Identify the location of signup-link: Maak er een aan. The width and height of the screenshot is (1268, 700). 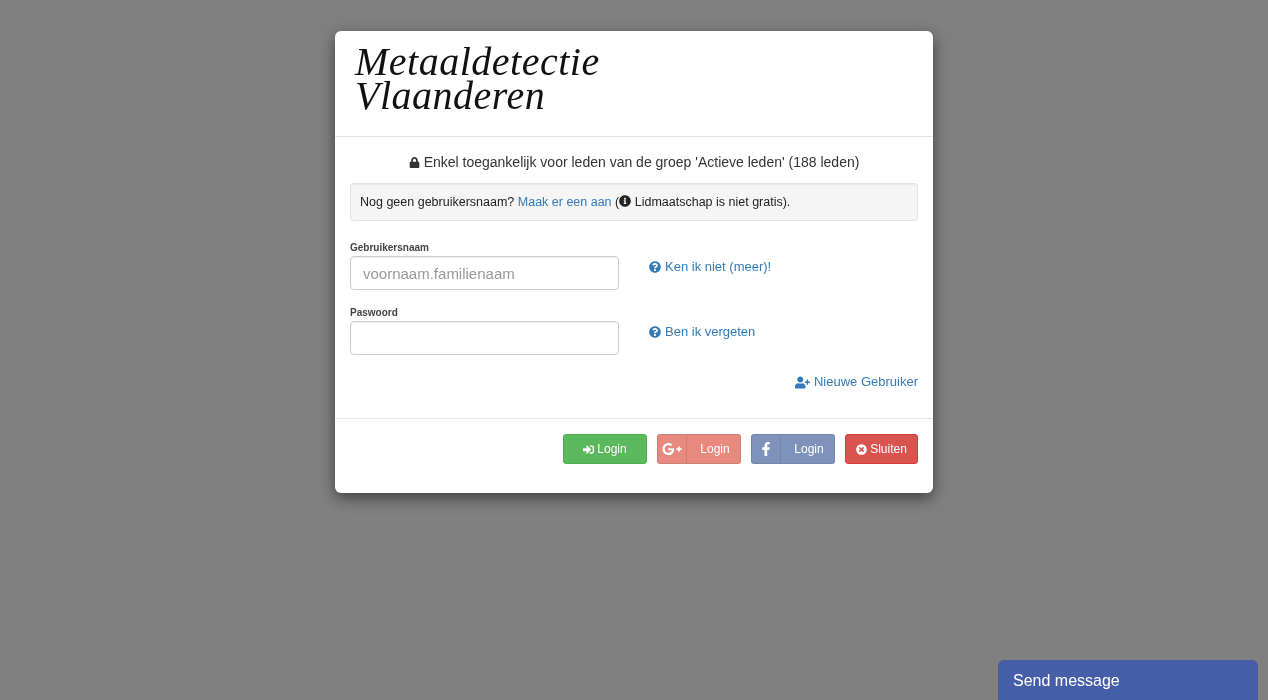
(564, 202).